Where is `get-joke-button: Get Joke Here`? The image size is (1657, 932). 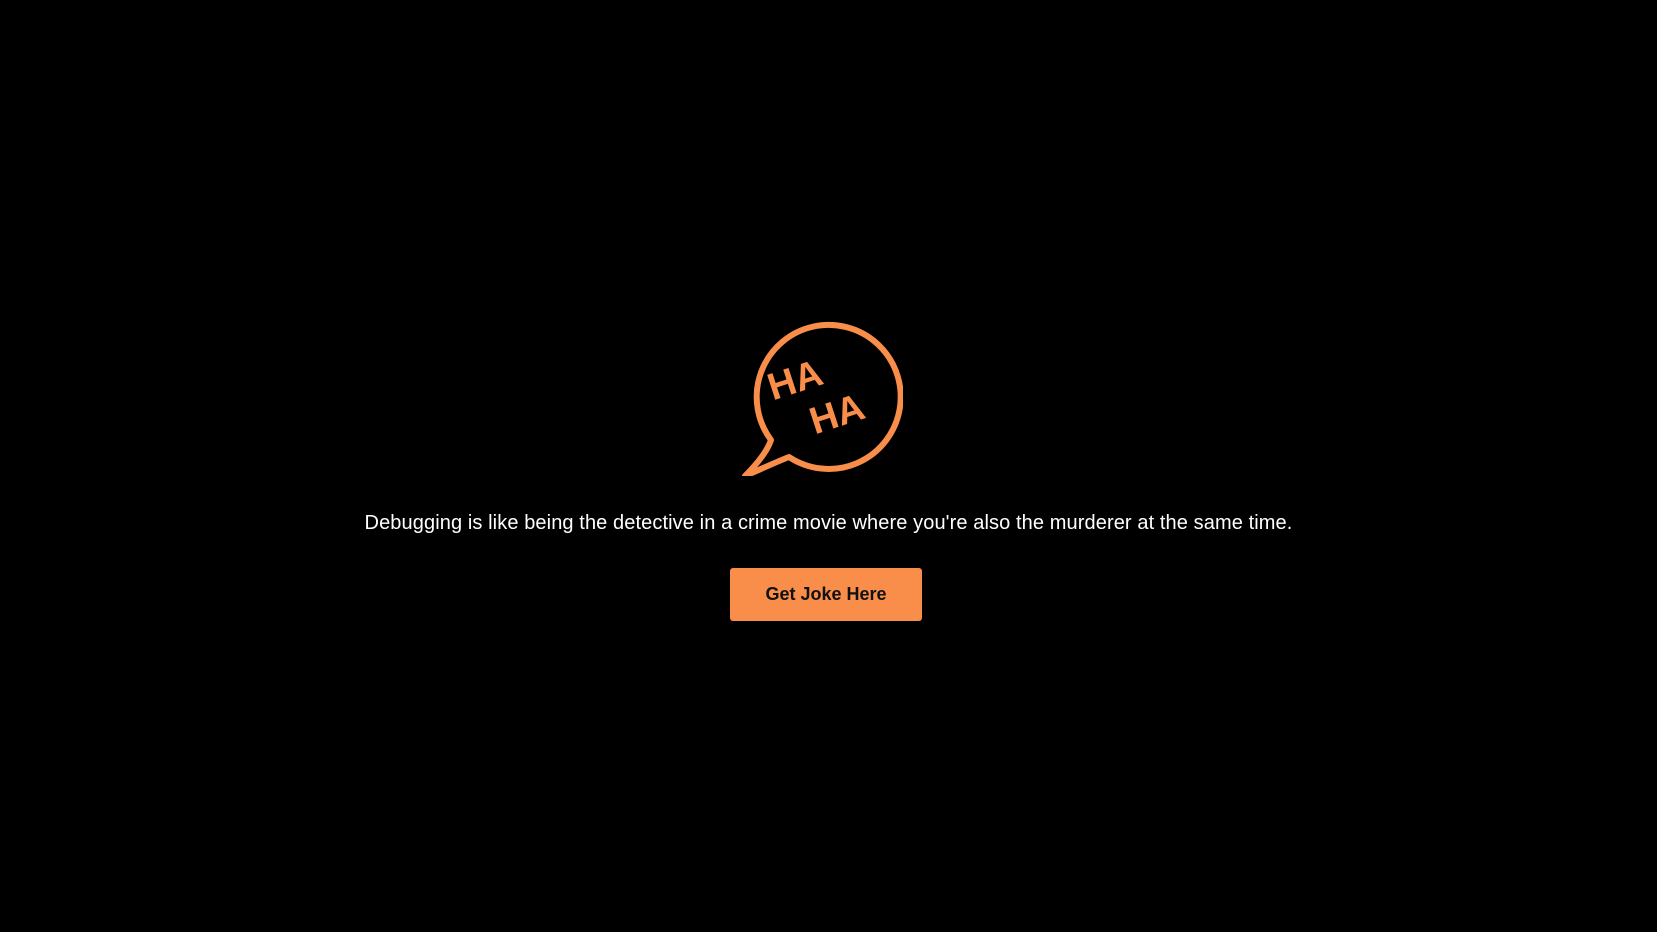 get-joke-button: Get Joke Here is located at coordinates (826, 594).